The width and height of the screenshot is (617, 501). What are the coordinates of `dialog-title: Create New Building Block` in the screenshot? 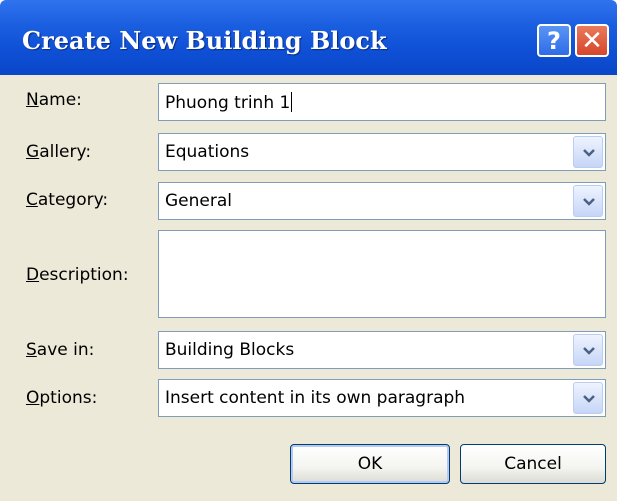 It's located at (204, 40).